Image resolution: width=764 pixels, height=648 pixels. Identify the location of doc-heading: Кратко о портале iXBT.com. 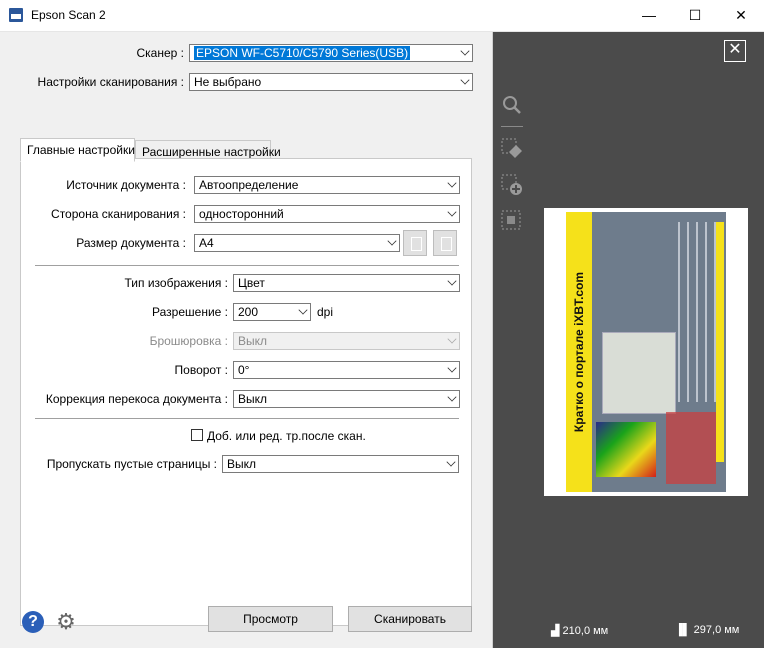
(579, 352).